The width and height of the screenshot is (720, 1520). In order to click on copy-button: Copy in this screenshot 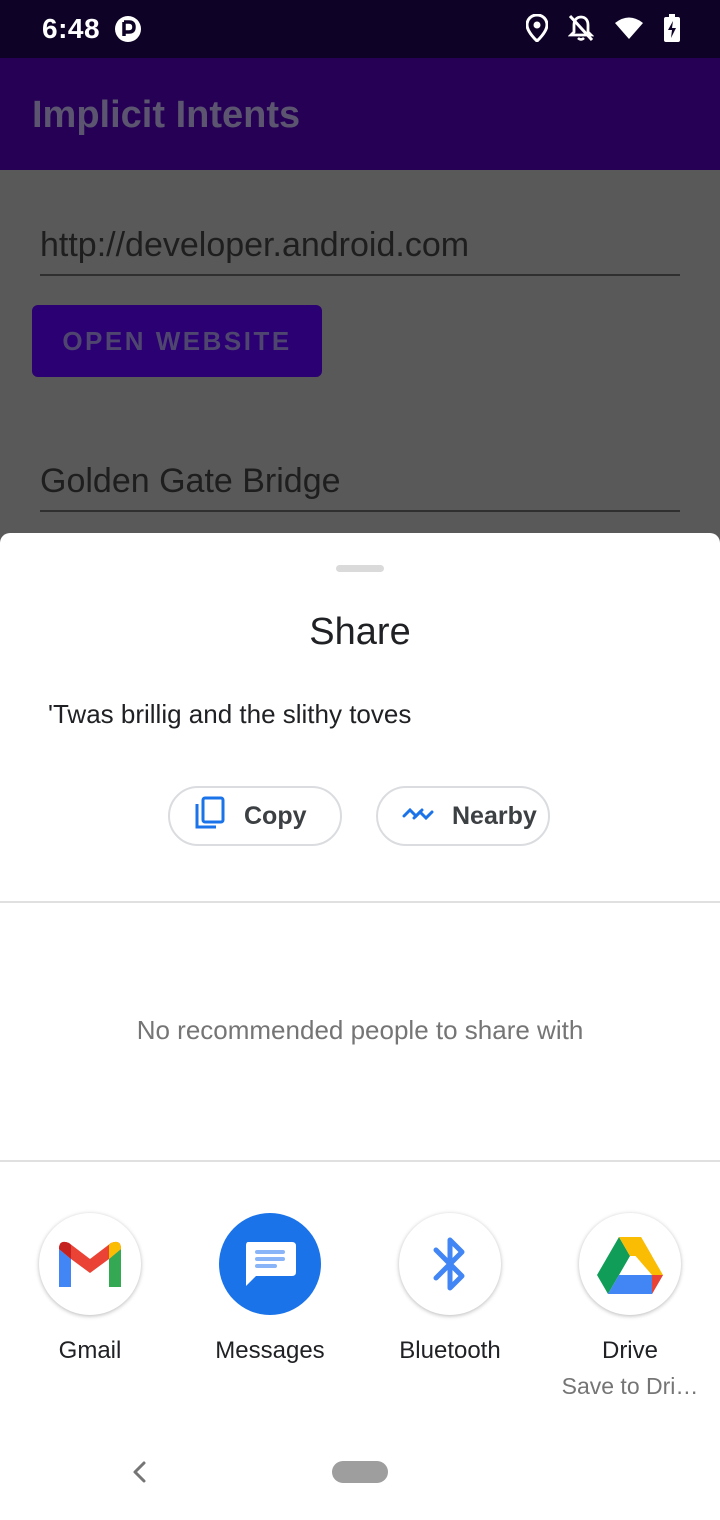, I will do `click(255, 816)`.